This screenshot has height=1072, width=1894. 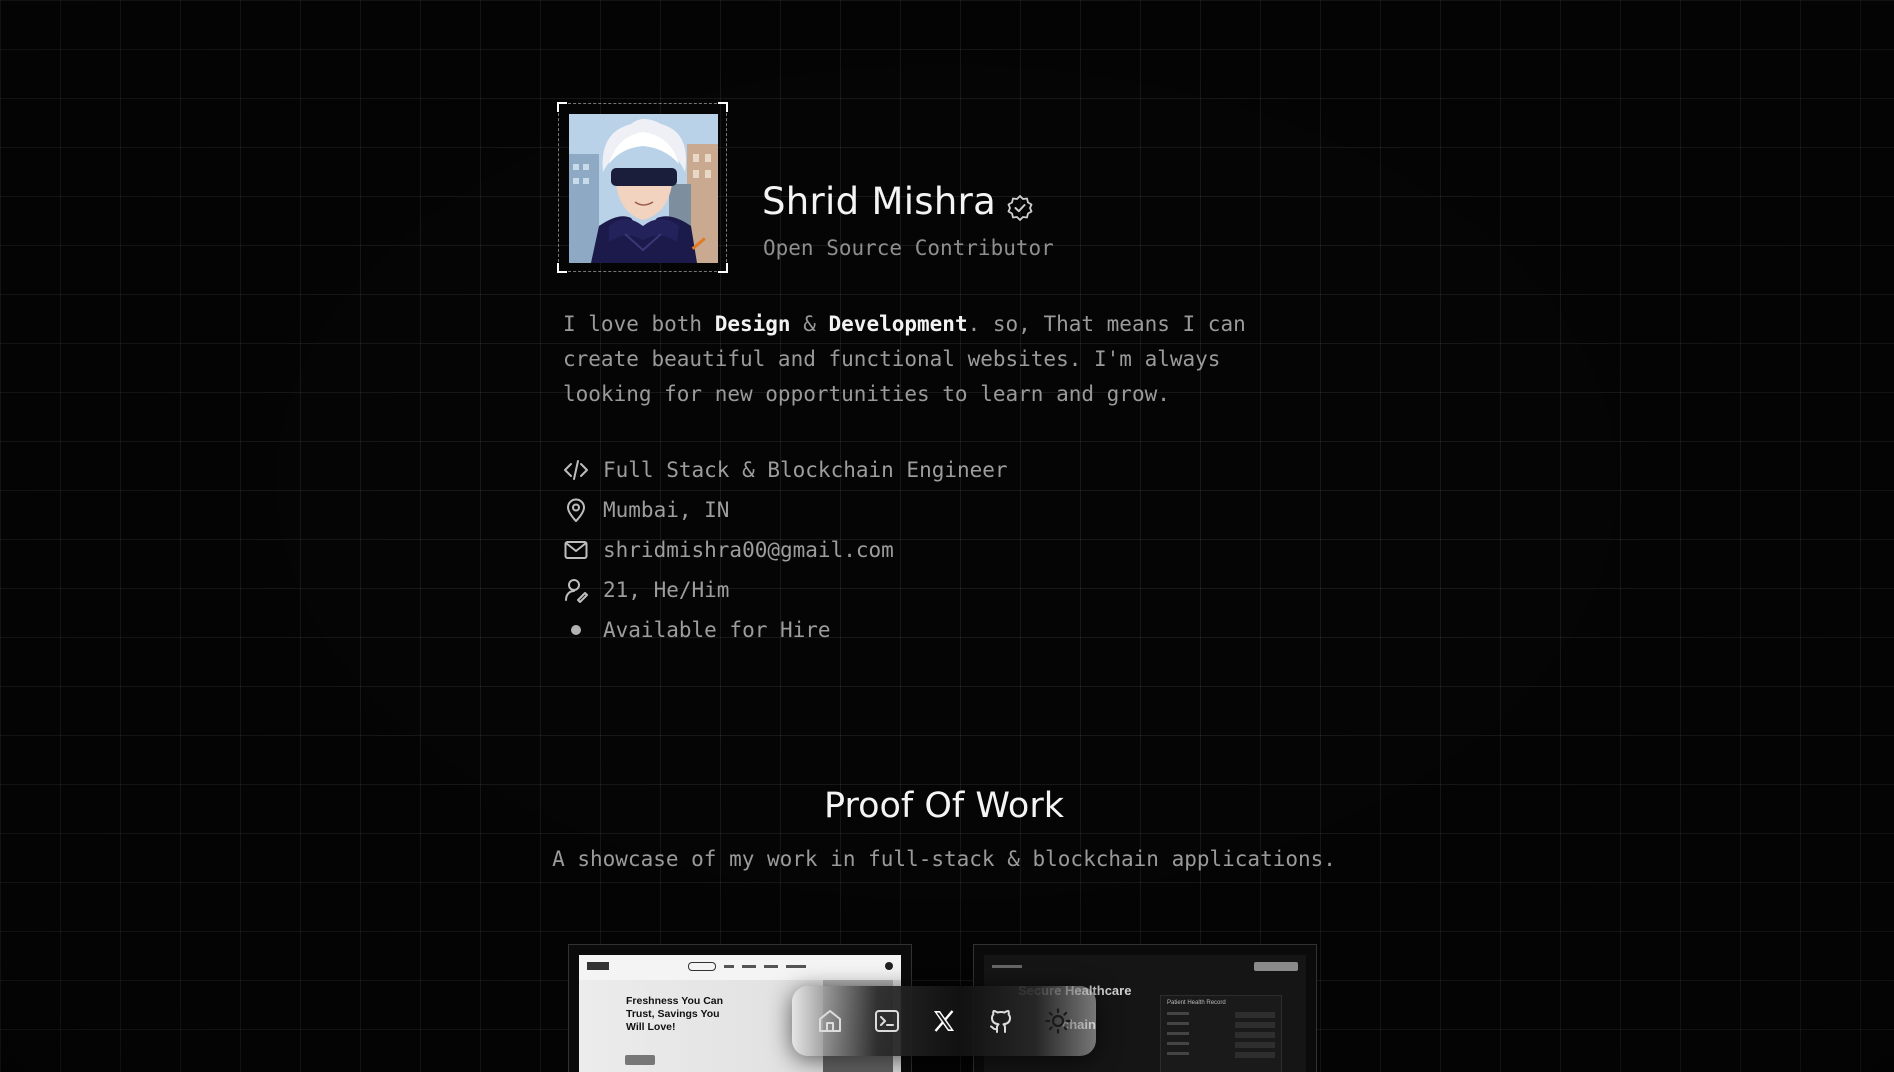 I want to click on profile-name: Shrid Mishra, so click(x=879, y=201).